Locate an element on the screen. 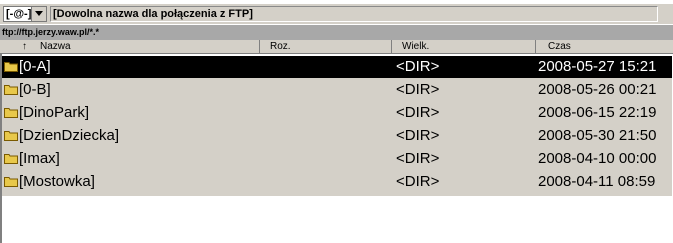 The width and height of the screenshot is (673, 243). column-ext: Roz. is located at coordinates (326, 46).